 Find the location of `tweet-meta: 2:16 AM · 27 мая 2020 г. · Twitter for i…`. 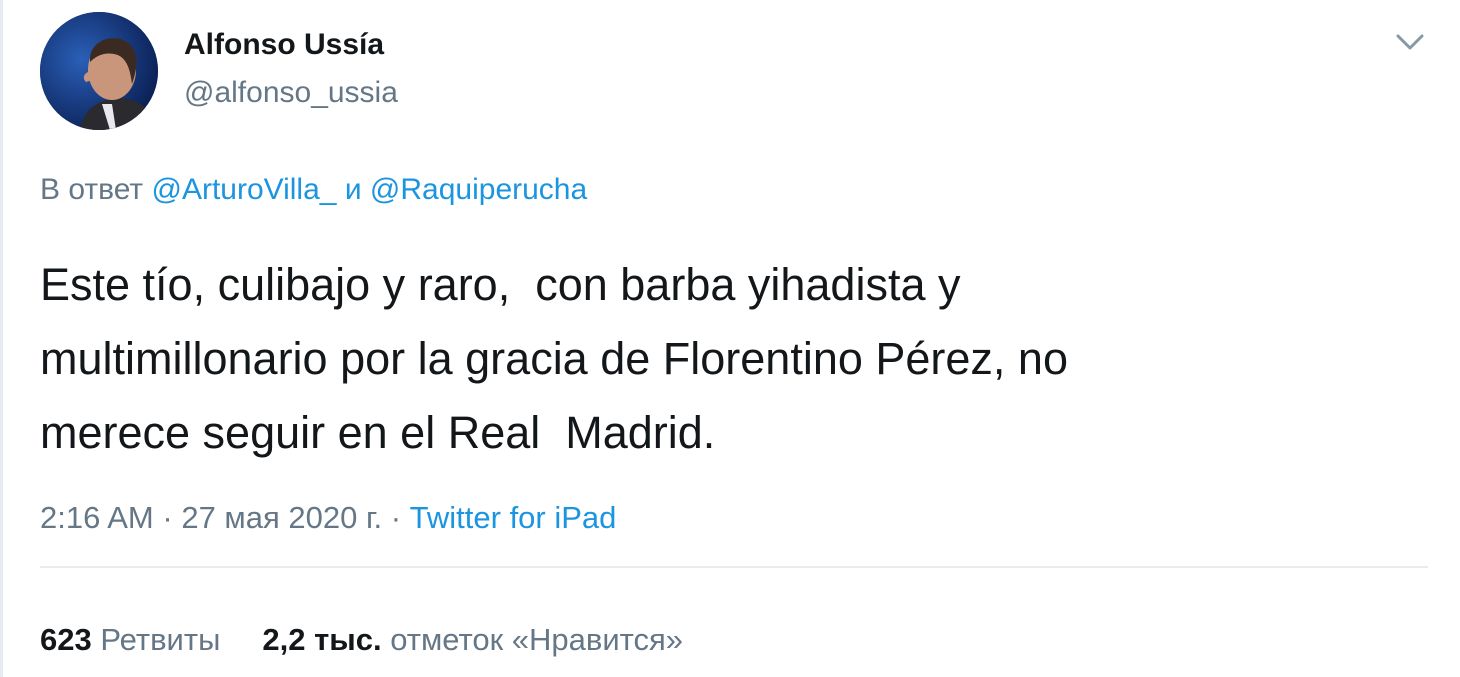

tweet-meta: 2:16 AM · 27 мая 2020 г. · Twitter for i… is located at coordinates (328, 518).